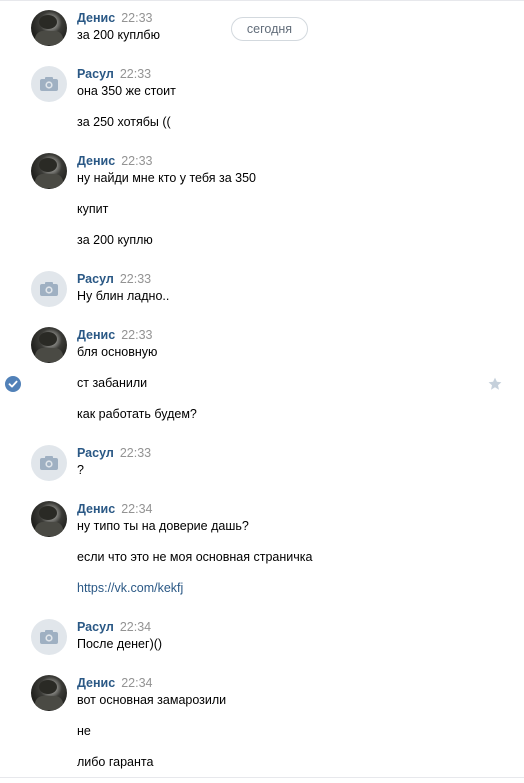  Describe the element at coordinates (123, 296) in the screenshot. I see `message-text: Ну блин ладно..` at that location.